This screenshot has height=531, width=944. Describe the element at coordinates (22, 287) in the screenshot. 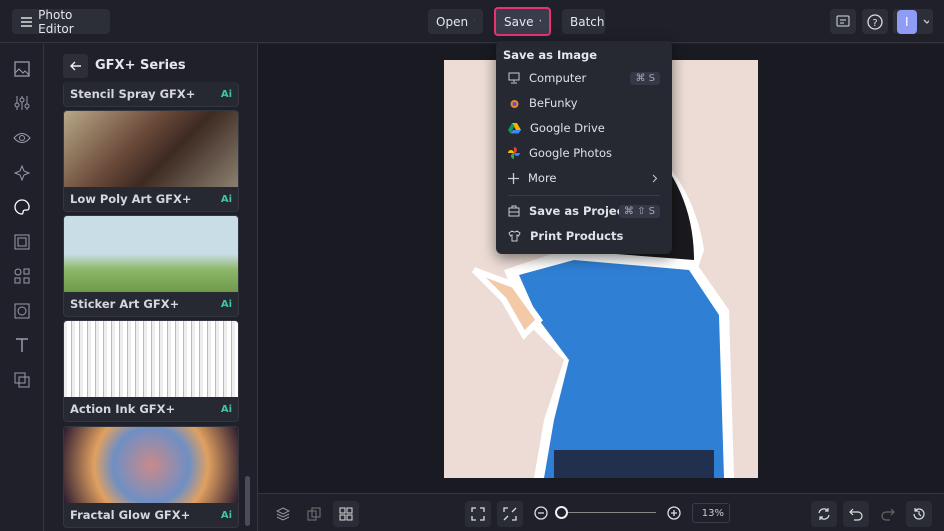

I see `tool-rail` at that location.